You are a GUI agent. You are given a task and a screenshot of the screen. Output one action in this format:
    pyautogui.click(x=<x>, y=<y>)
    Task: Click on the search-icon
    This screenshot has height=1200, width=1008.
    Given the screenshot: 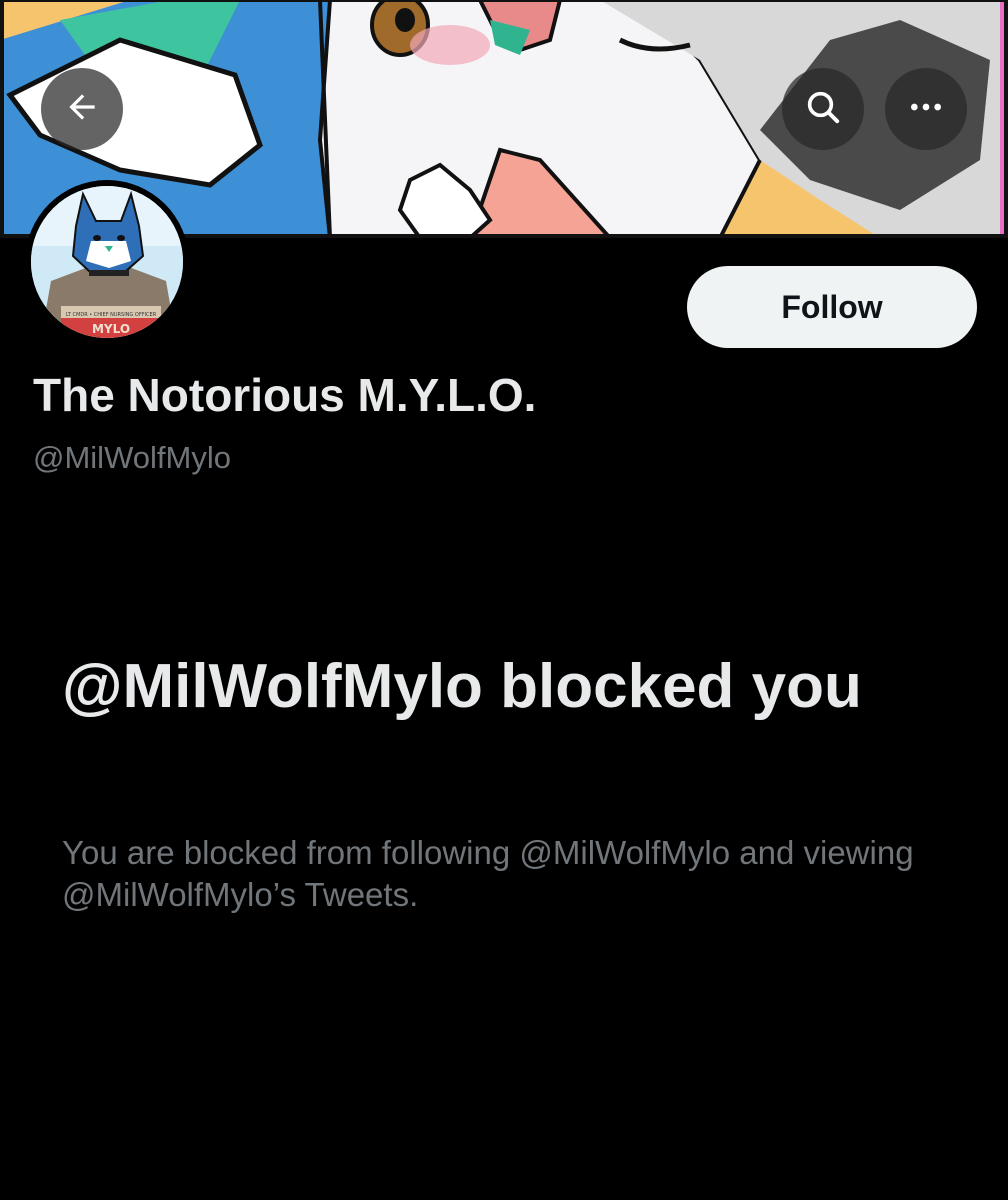 What is the action you would take?
    pyautogui.click(x=823, y=109)
    